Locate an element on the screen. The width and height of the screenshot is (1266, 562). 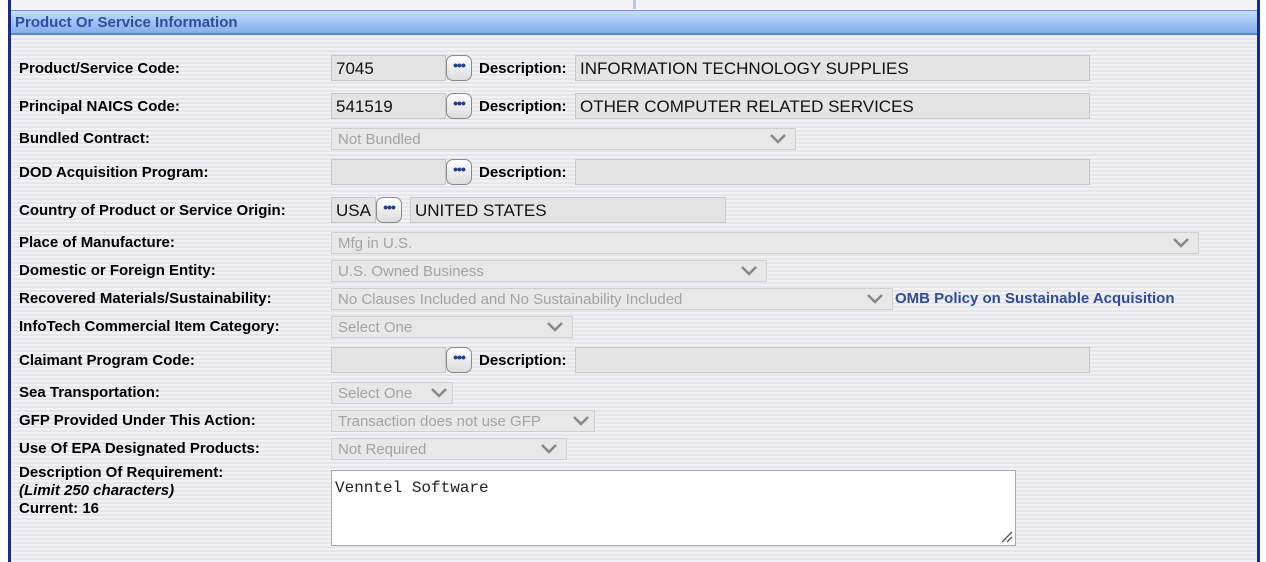
claimant-description-field is located at coordinates (832, 360).